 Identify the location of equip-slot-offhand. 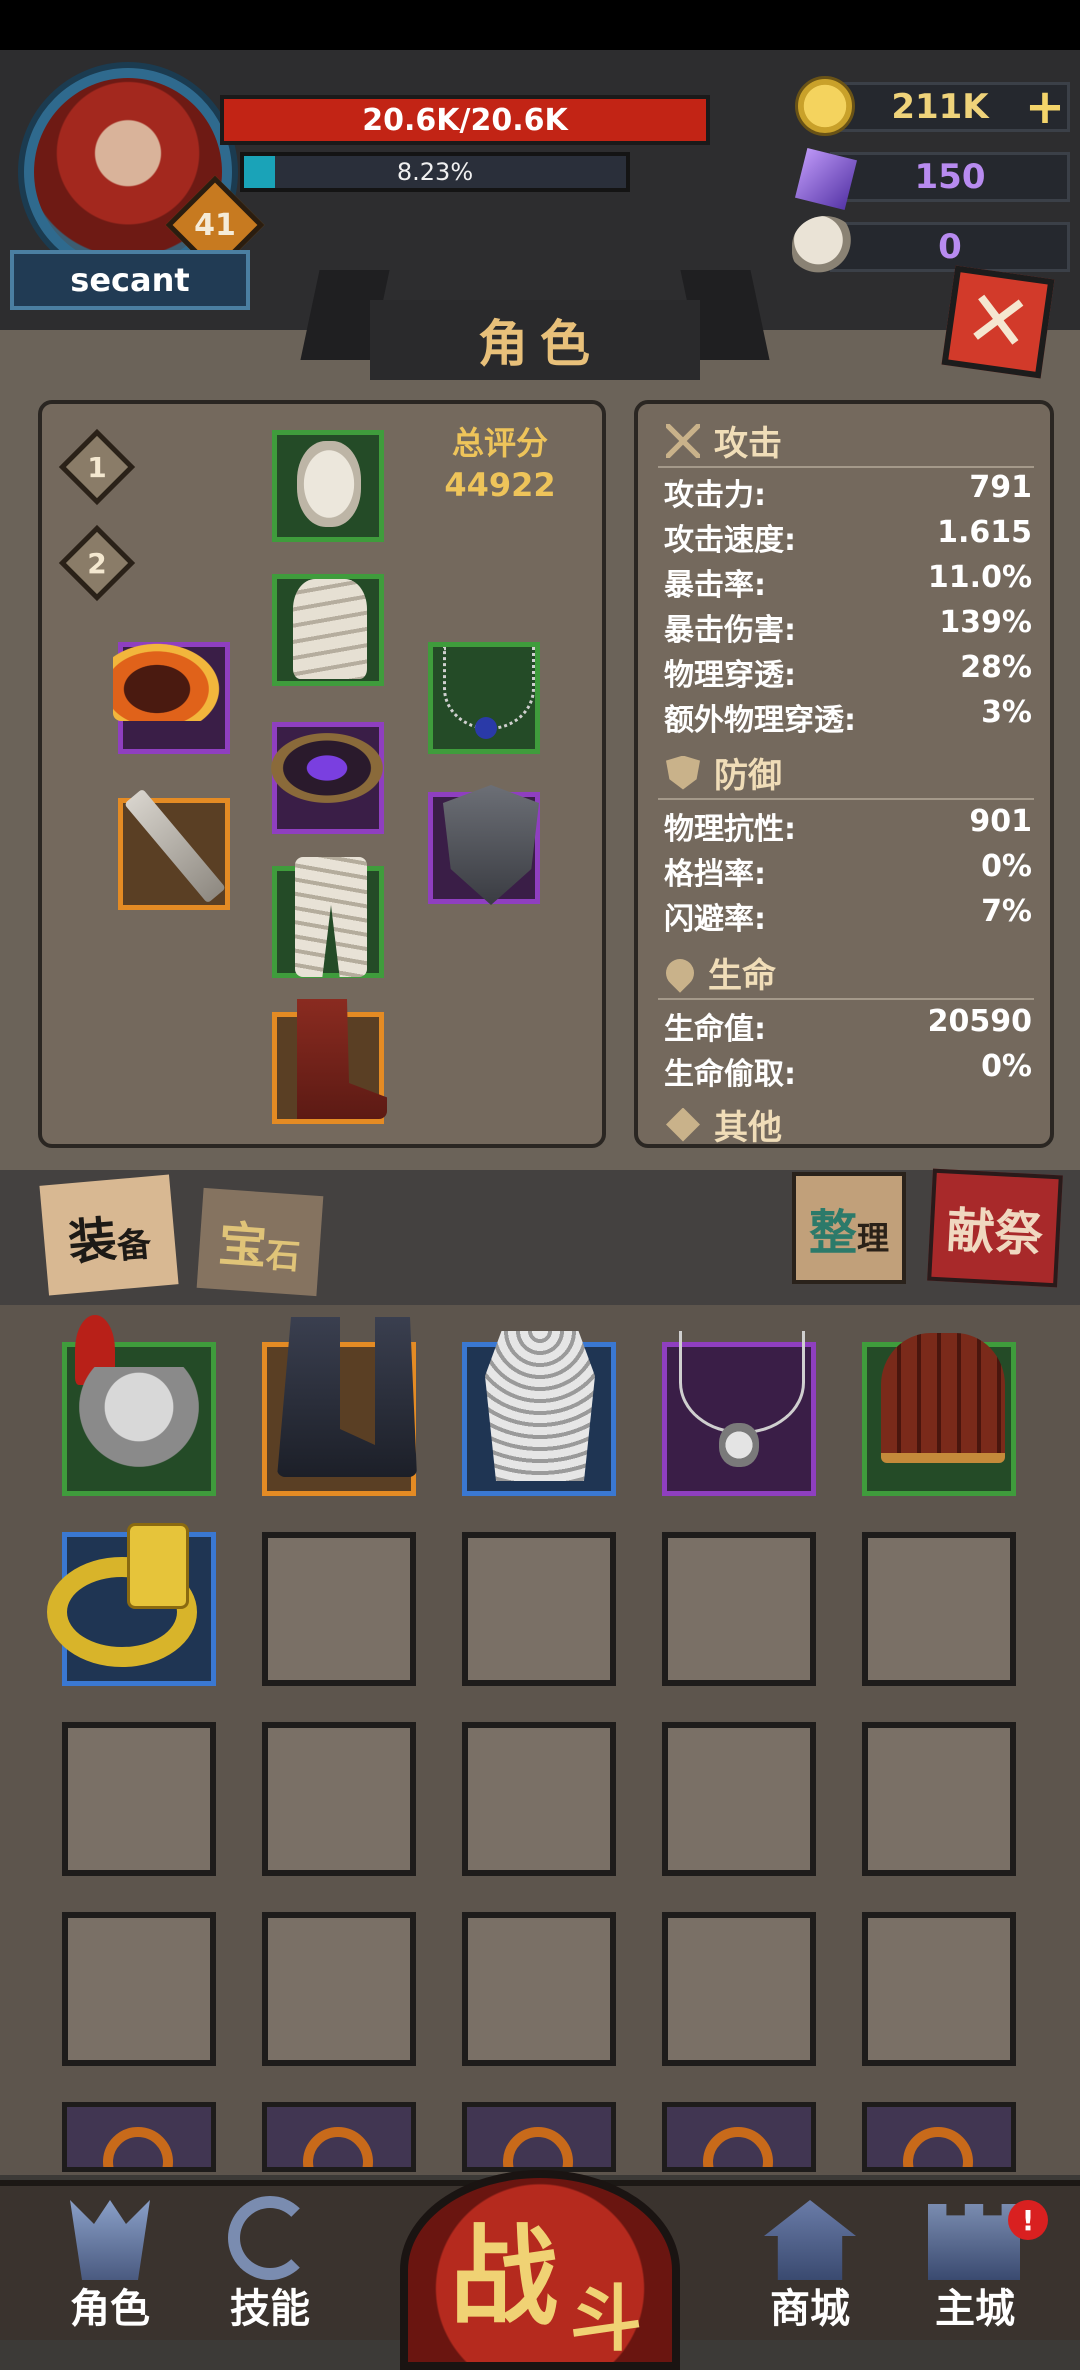
(171, 697).